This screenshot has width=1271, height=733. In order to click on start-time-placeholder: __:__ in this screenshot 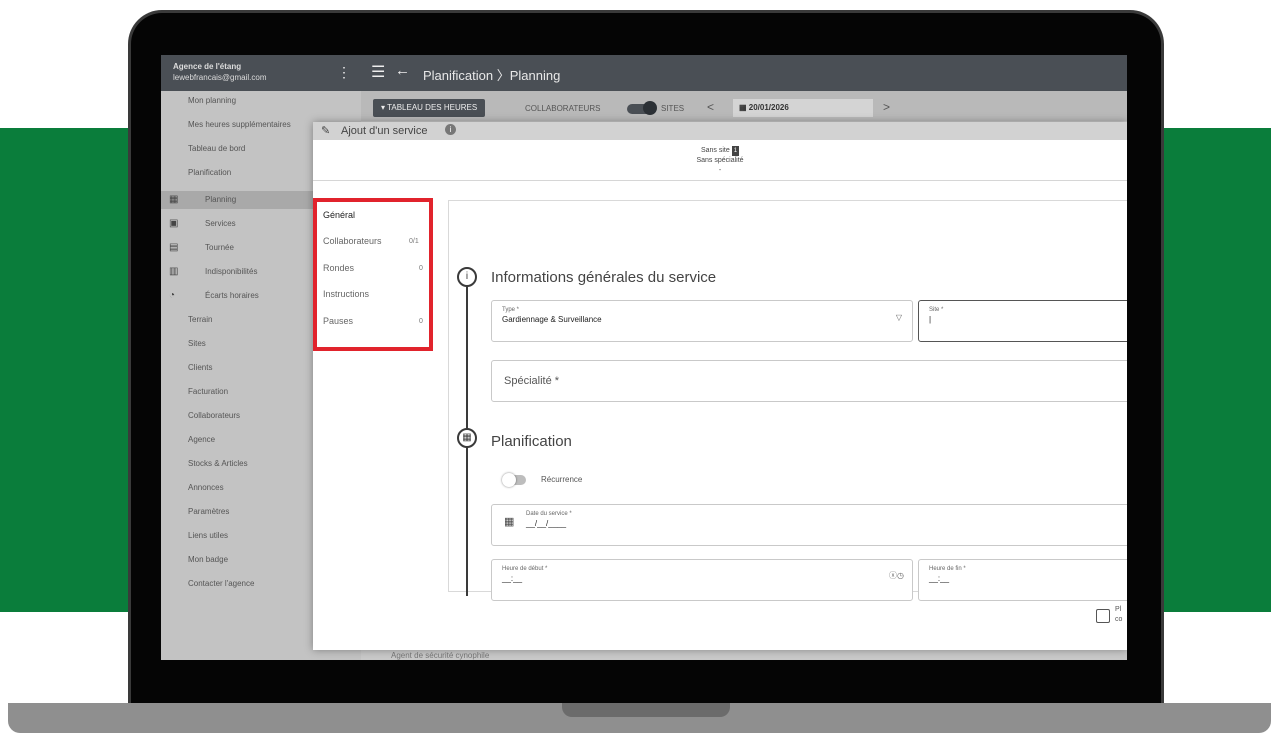, I will do `click(512, 578)`.